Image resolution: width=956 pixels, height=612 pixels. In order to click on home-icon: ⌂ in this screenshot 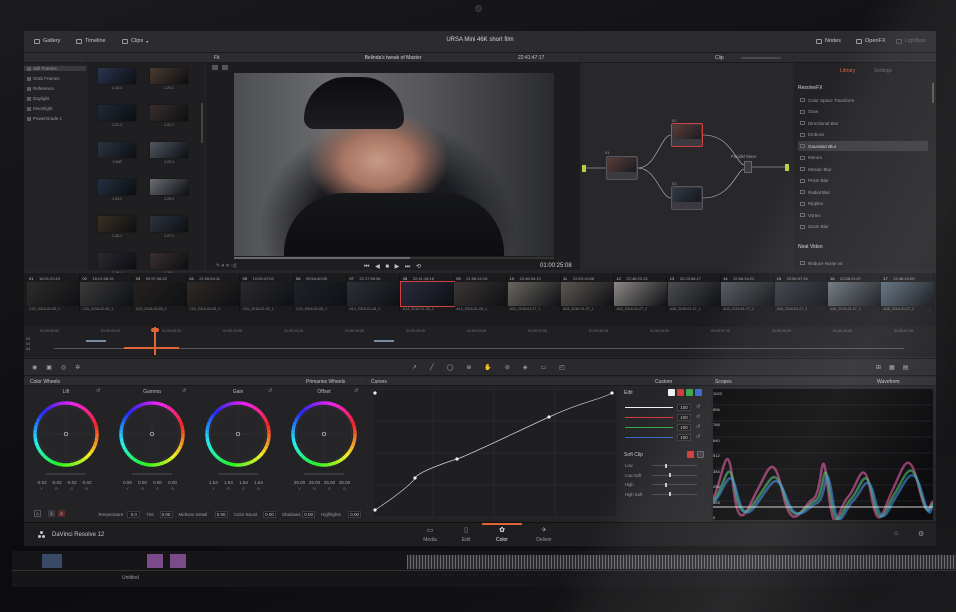, I will do `click(896, 533)`.